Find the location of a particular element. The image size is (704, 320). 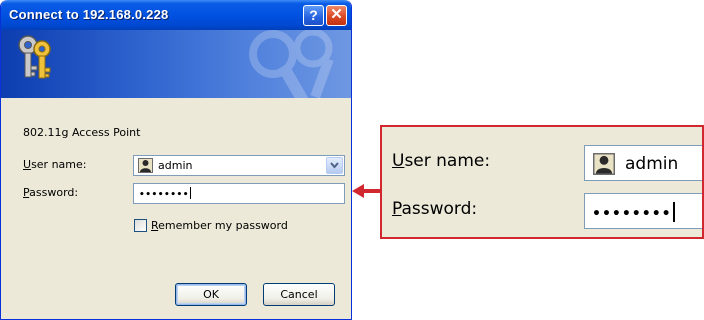

keys-watermark-icon is located at coordinates (291, 64).